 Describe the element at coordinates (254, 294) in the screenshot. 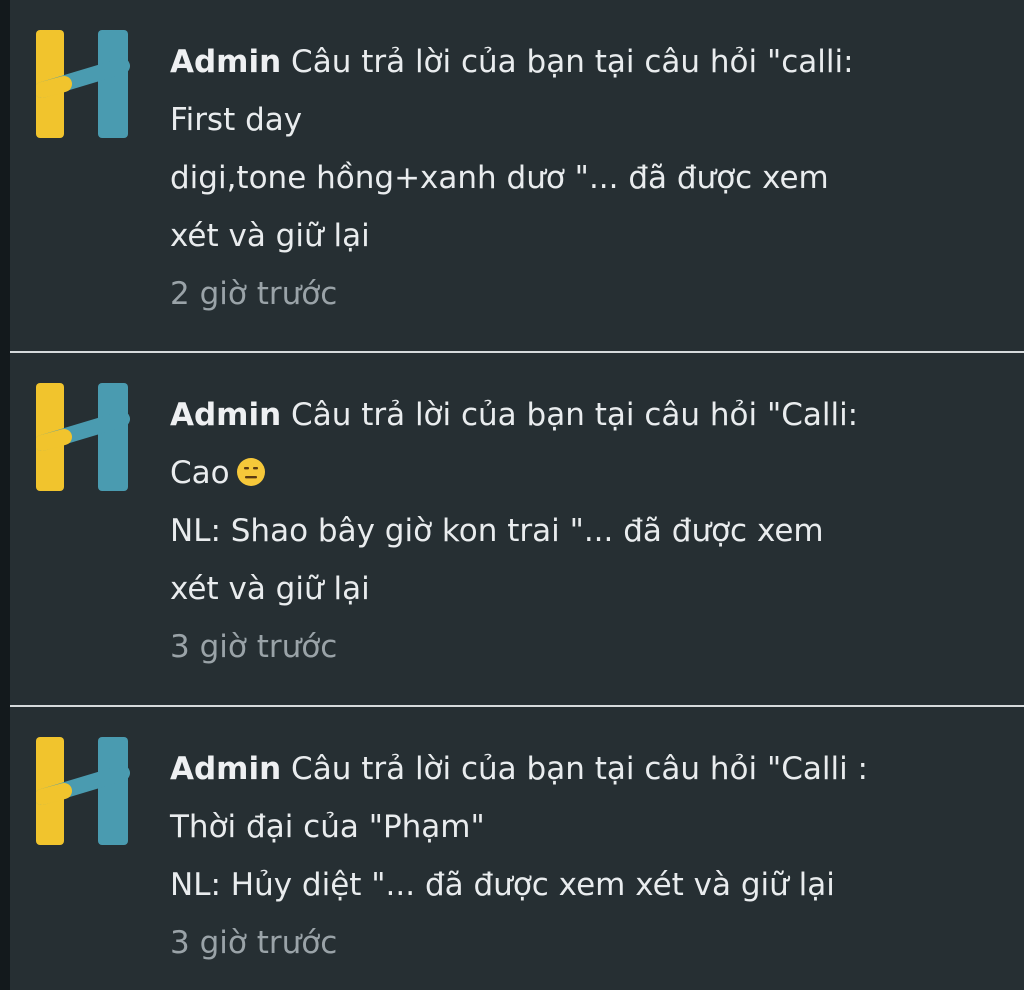

I see `notification-timestamp: 2 giờ trước` at that location.